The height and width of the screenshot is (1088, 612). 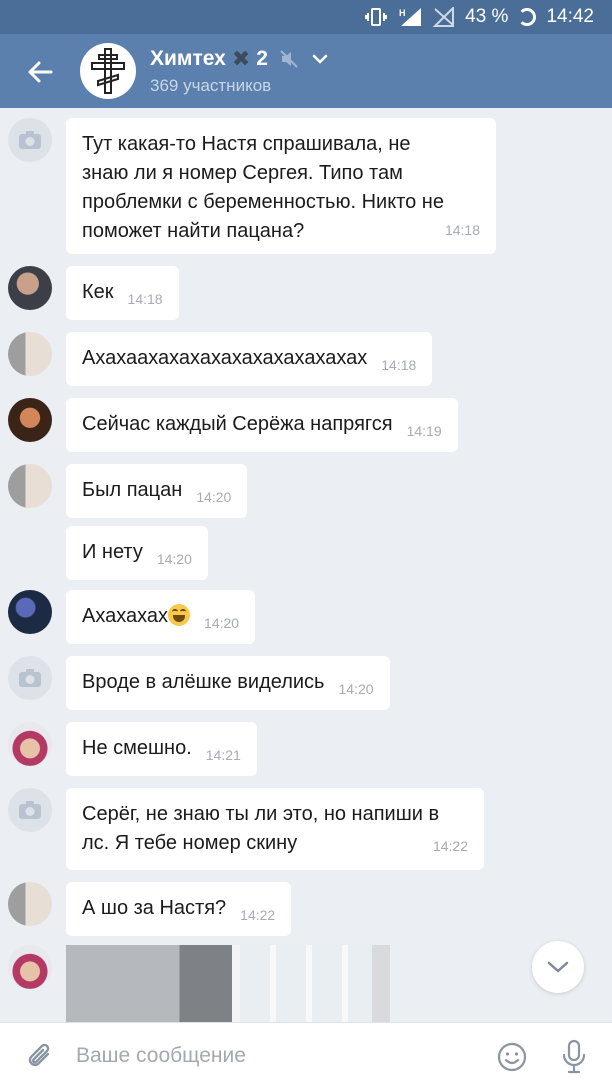 I want to click on message-bubble: Вроде в алёшке виделись 14:20, so click(x=228, y=683).